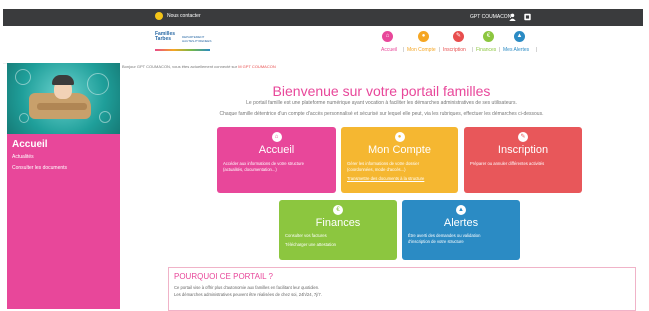 The width and height of the screenshot is (649, 311). What do you see at coordinates (276, 150) in the screenshot?
I see `card-title: Accueil` at bounding box center [276, 150].